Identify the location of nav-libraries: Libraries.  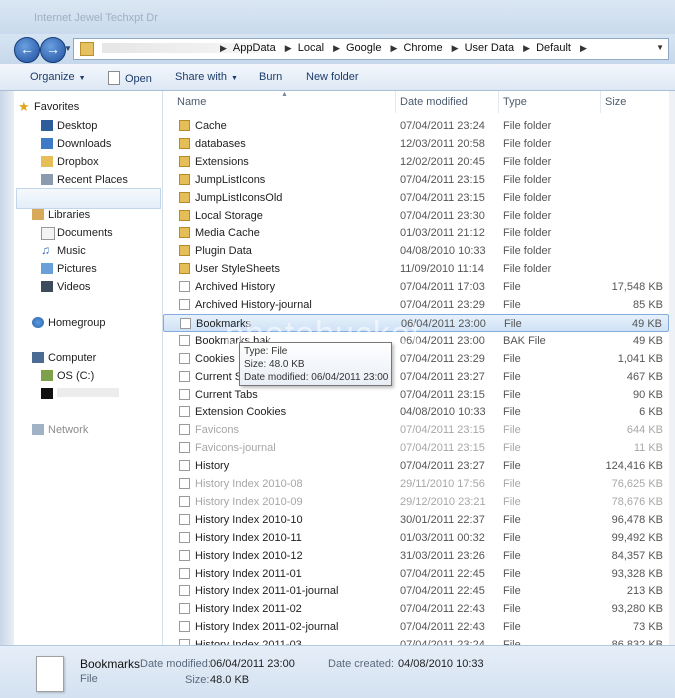
(61, 215).